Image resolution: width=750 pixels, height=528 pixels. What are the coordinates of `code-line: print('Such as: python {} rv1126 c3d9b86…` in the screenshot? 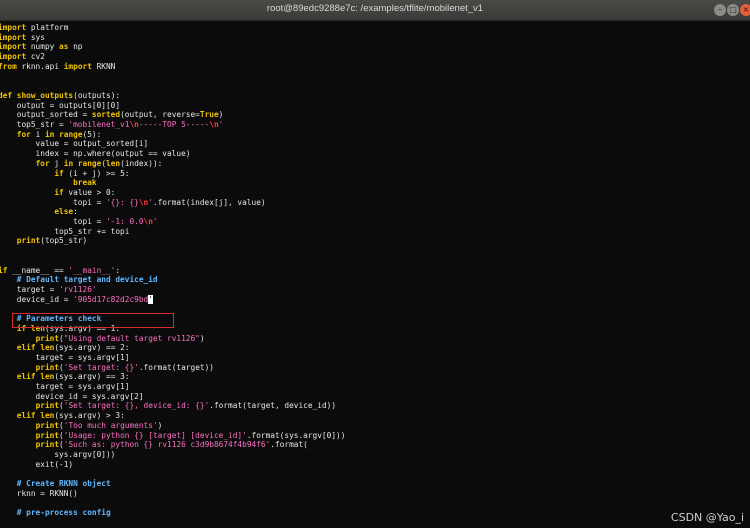 It's located at (172, 445).